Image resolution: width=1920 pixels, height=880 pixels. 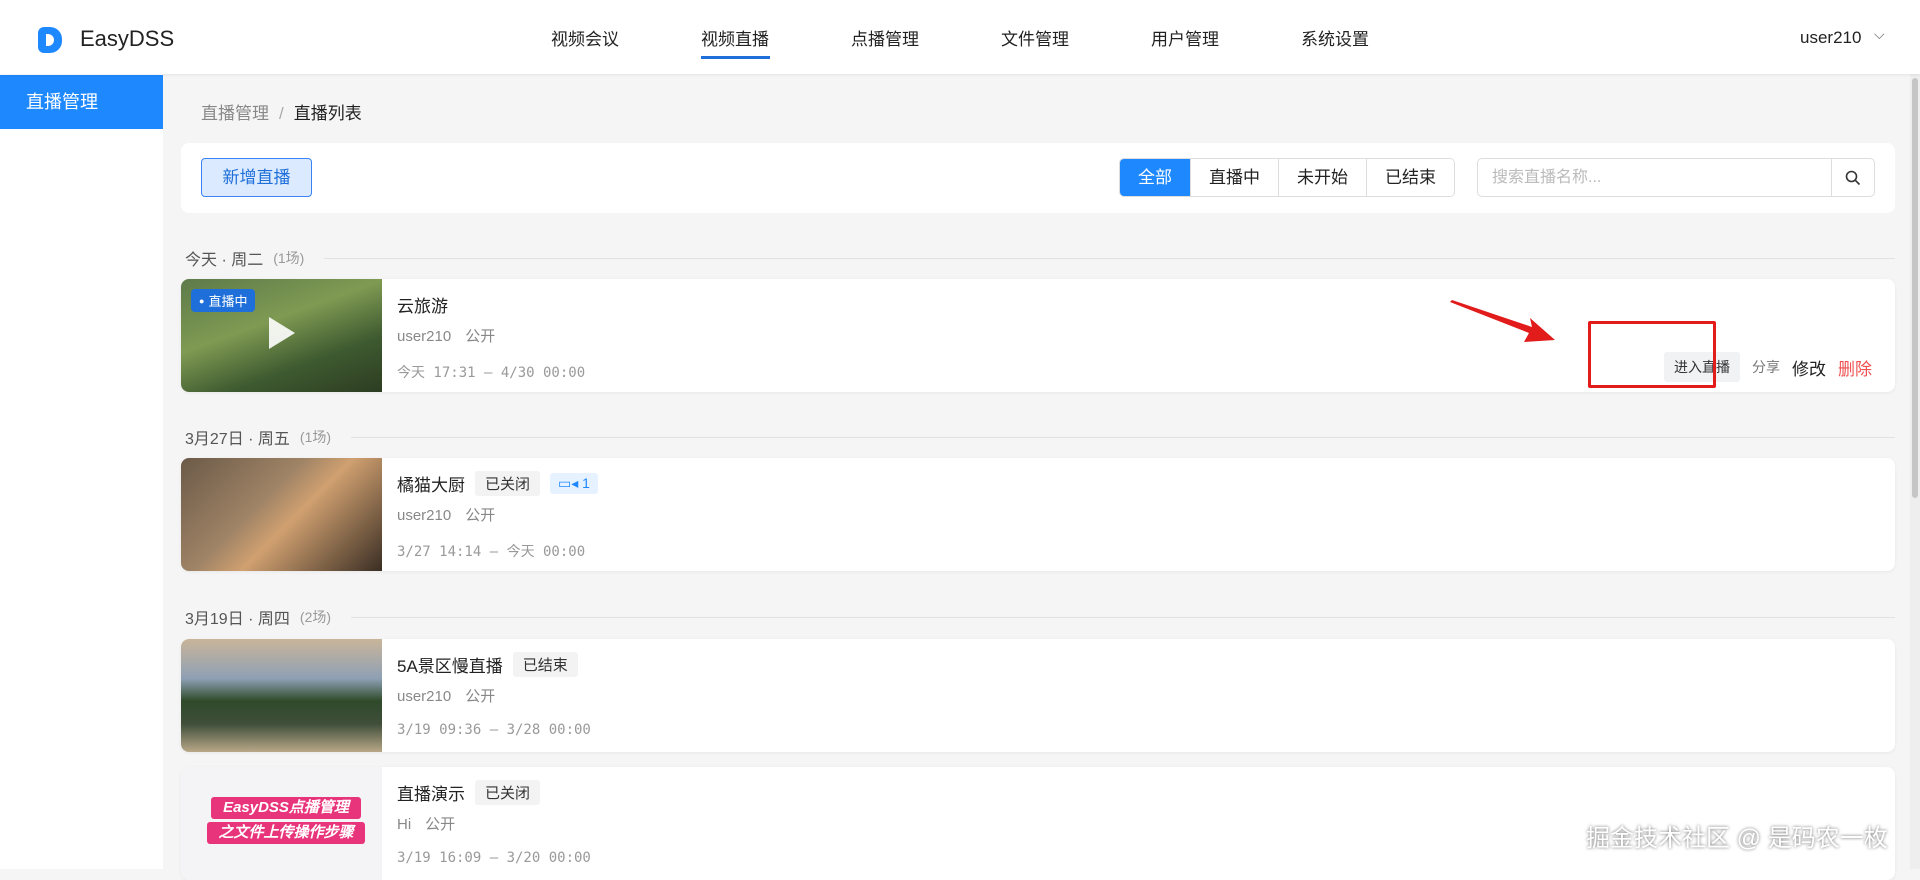 What do you see at coordinates (286, 808) in the screenshot?
I see `thumbnail-caption: EasyDSS点播管理` at bounding box center [286, 808].